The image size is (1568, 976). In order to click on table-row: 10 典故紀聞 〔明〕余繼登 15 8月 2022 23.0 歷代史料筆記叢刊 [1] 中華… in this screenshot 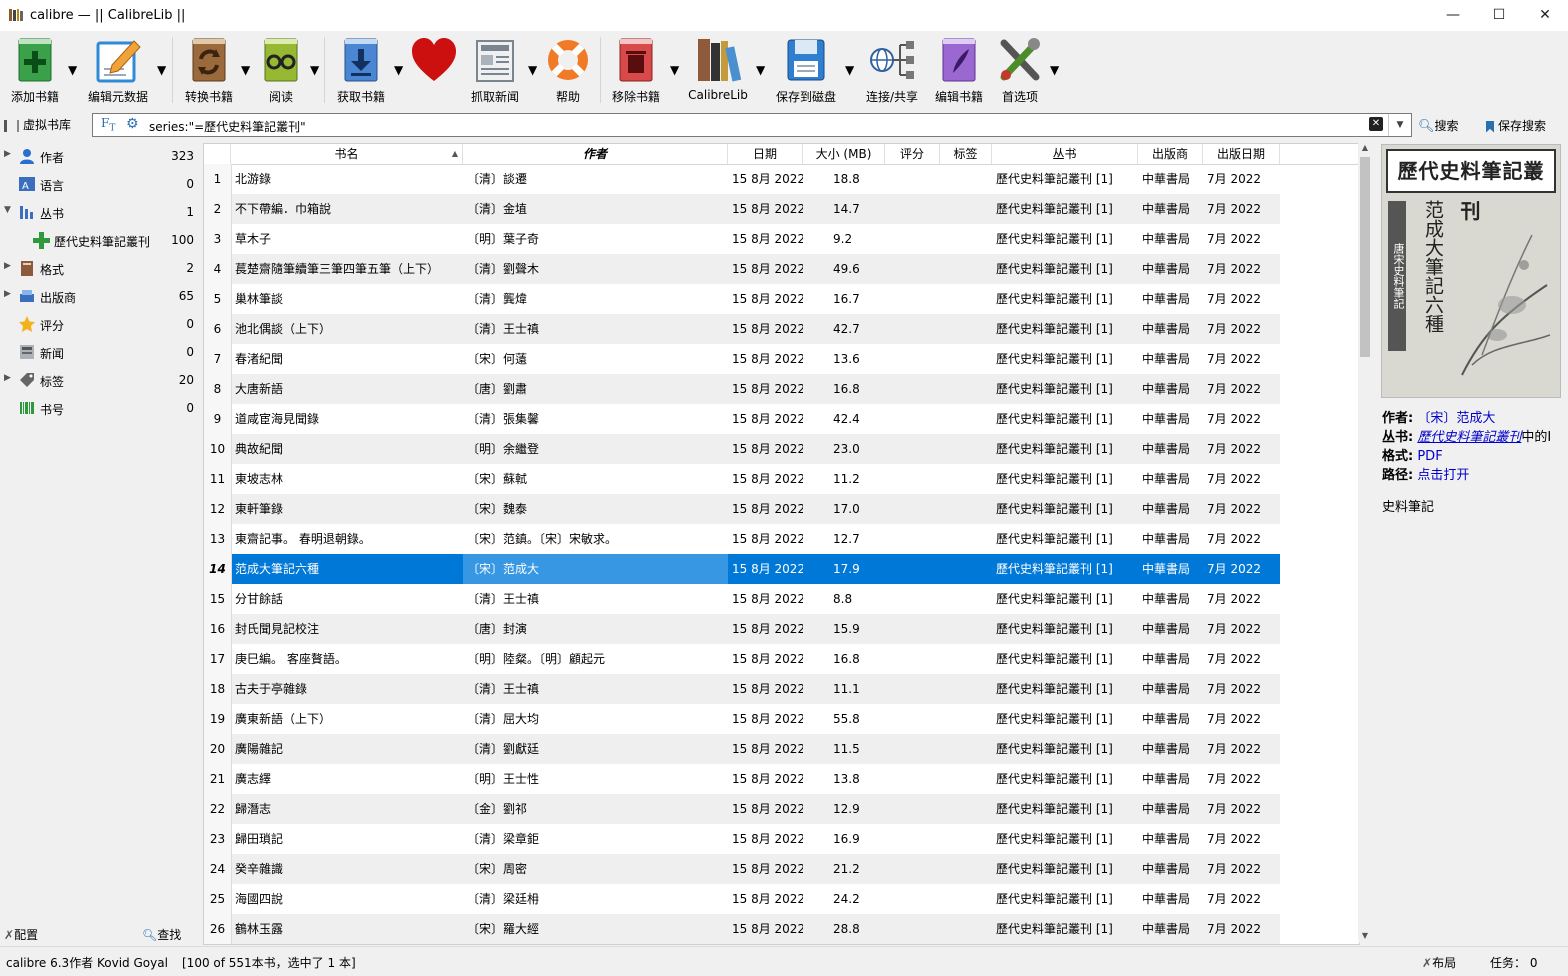, I will do `click(742, 449)`.